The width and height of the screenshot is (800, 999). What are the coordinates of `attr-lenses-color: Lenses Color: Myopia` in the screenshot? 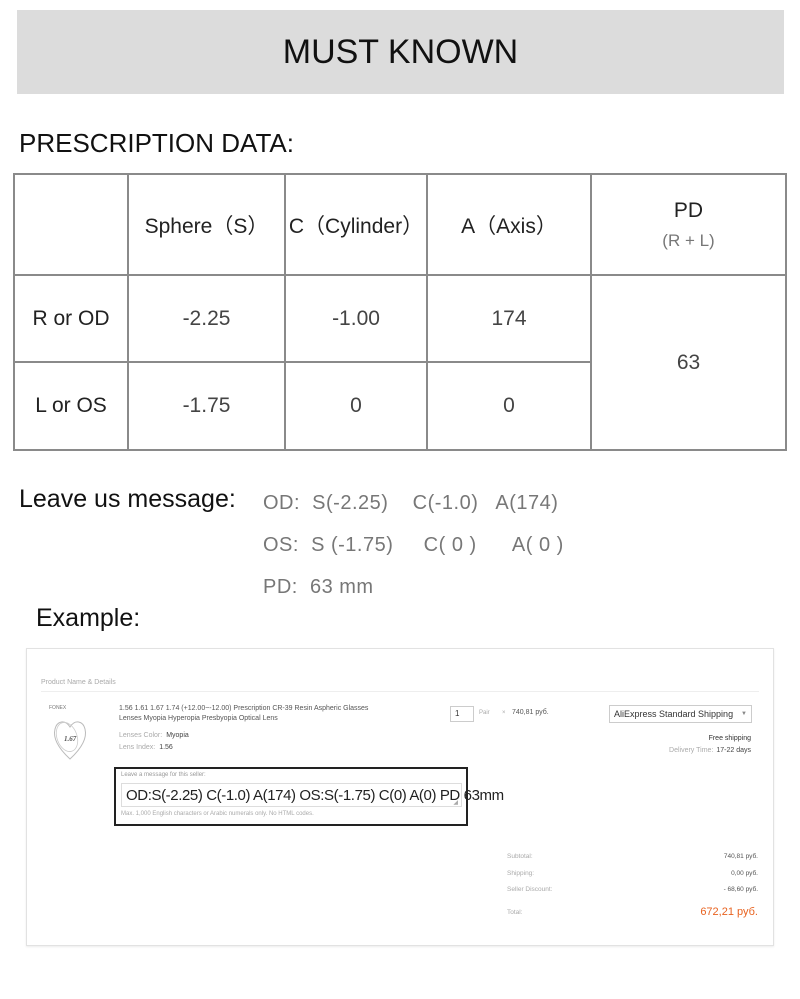 It's located at (154, 735).